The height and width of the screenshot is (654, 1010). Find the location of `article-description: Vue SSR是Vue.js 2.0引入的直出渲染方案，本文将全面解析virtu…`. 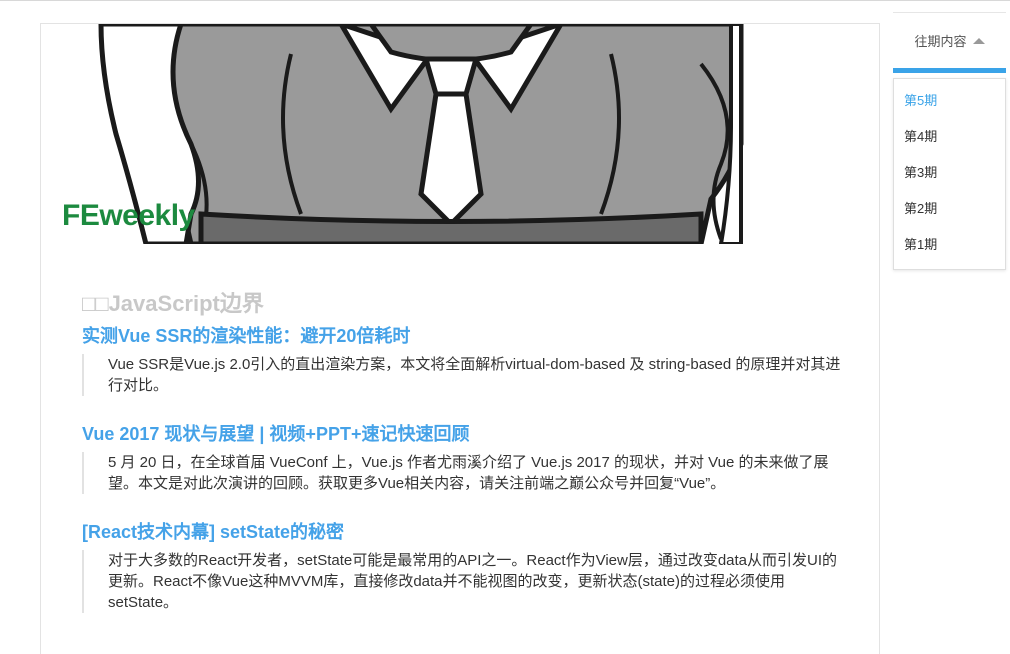

article-description: Vue SSR是Vue.js 2.0引入的直出渲染方案，本文将全面解析virtu… is located at coordinates (462, 375).